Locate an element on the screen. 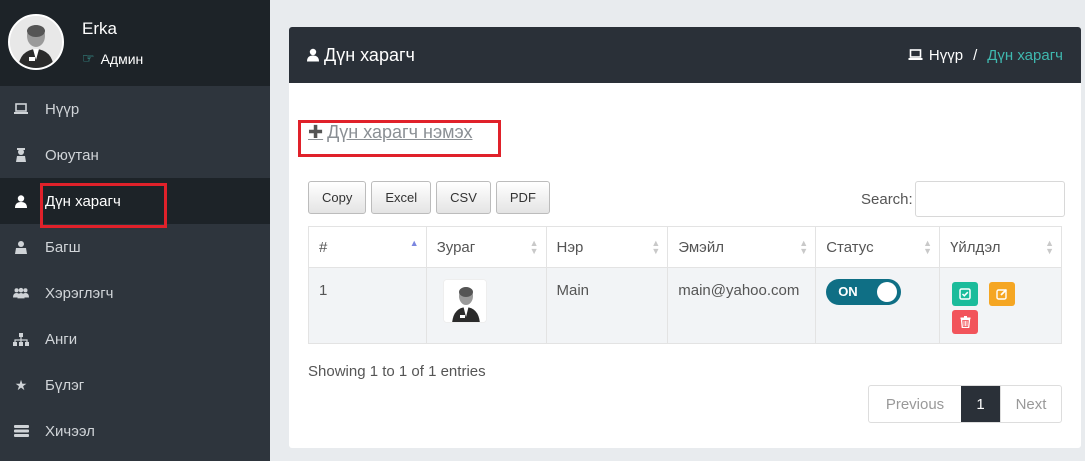 The image size is (1085, 461). star-icon: ★ is located at coordinates (21, 384).